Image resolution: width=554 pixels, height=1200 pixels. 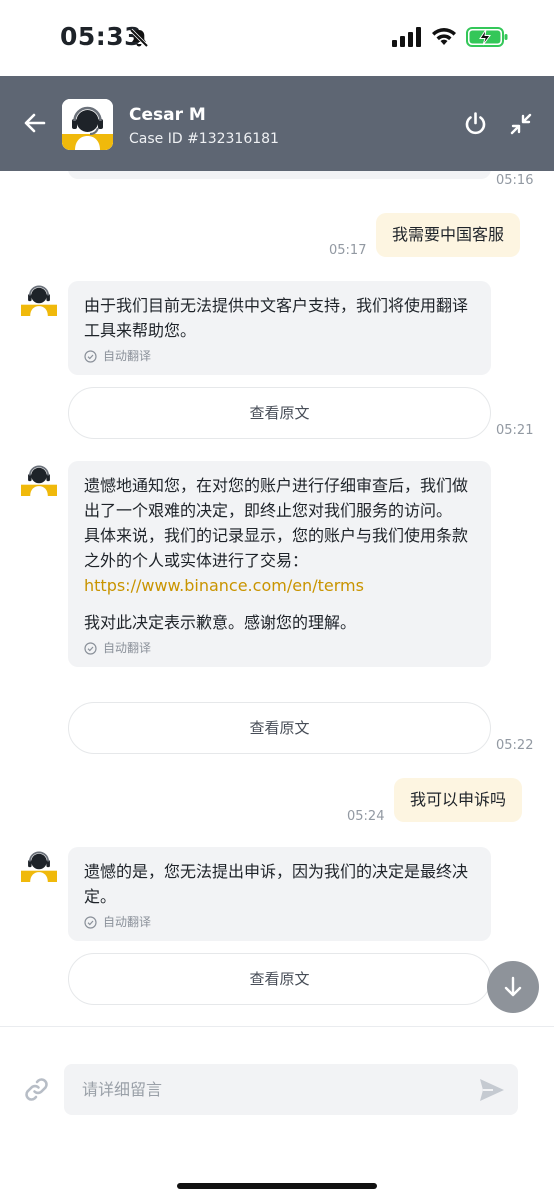 I want to click on agent-message-bubble: 遗憾的是，您无法提出申诉，因为我们的决定是最终决定。 自动翻译, so click(x=279, y=894).